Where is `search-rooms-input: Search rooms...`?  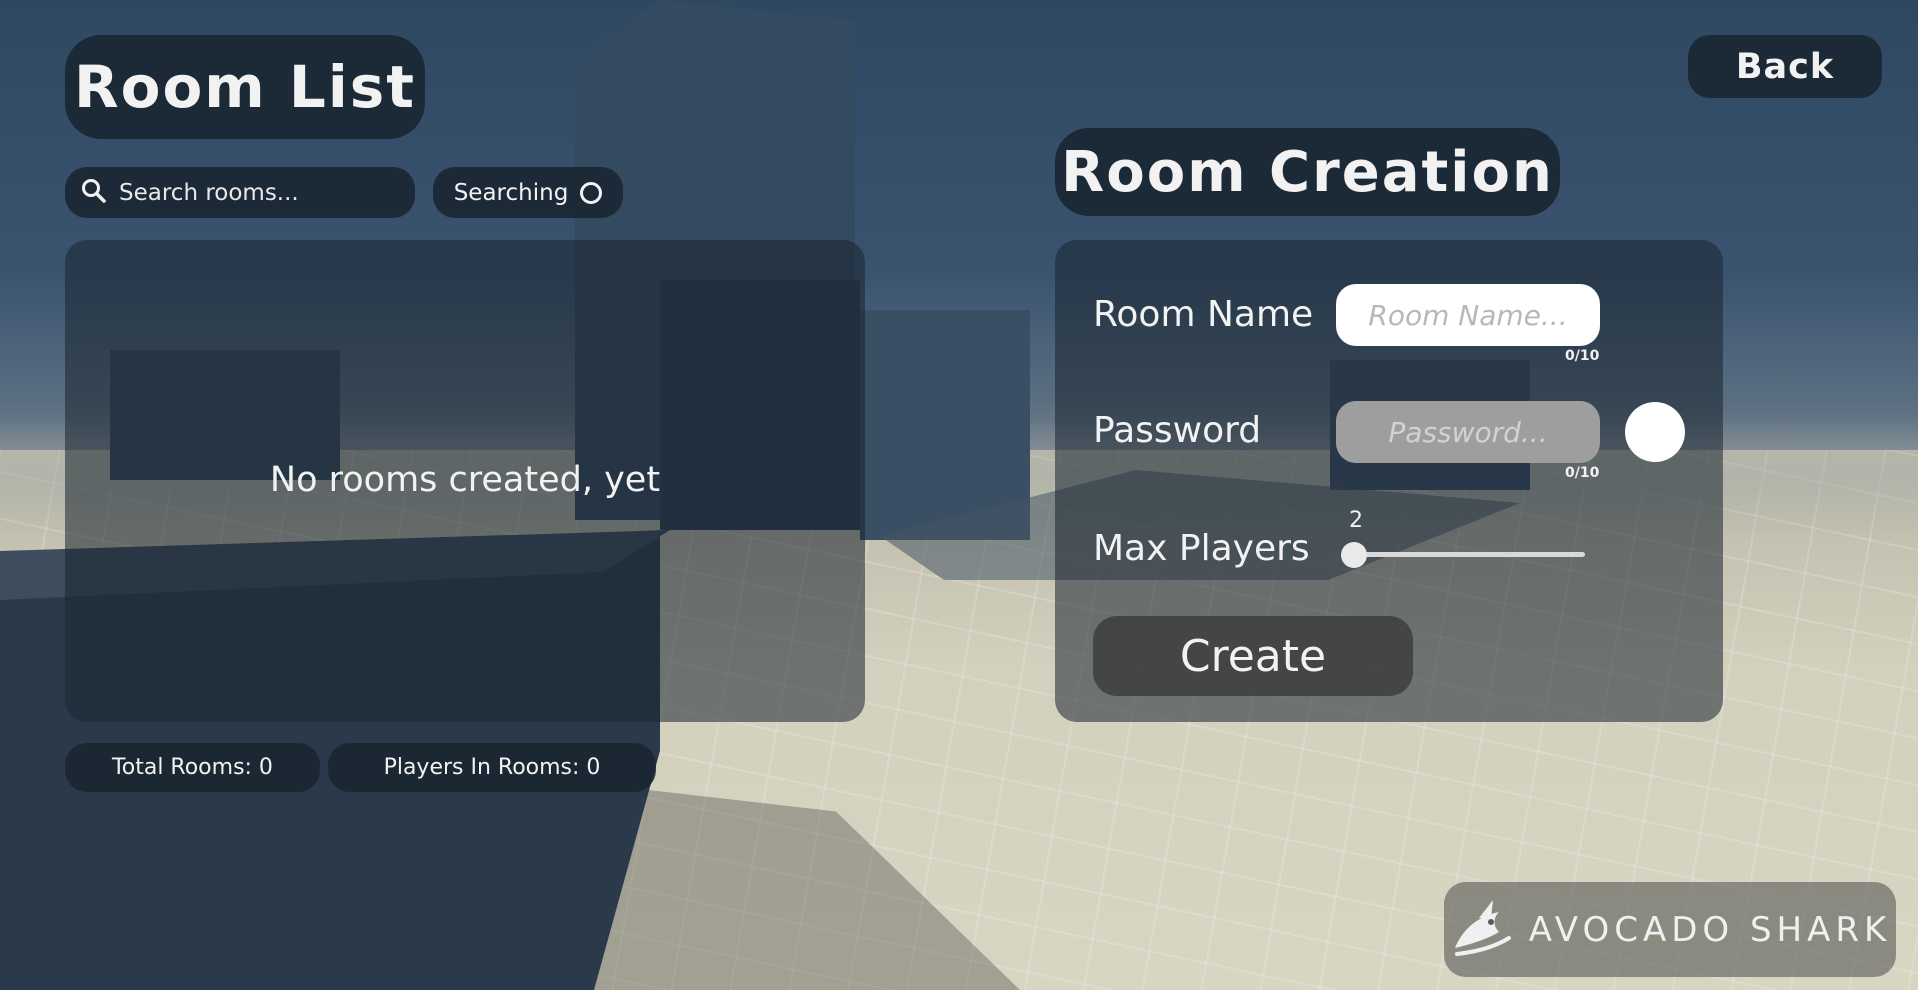 search-rooms-input: Search rooms... is located at coordinates (240, 192).